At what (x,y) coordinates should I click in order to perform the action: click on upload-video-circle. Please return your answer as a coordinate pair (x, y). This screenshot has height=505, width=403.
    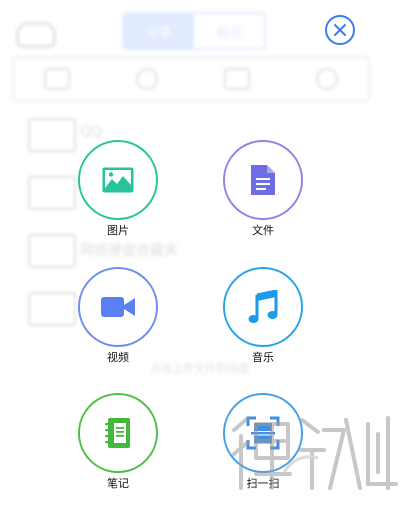
    Looking at the image, I should click on (118, 307).